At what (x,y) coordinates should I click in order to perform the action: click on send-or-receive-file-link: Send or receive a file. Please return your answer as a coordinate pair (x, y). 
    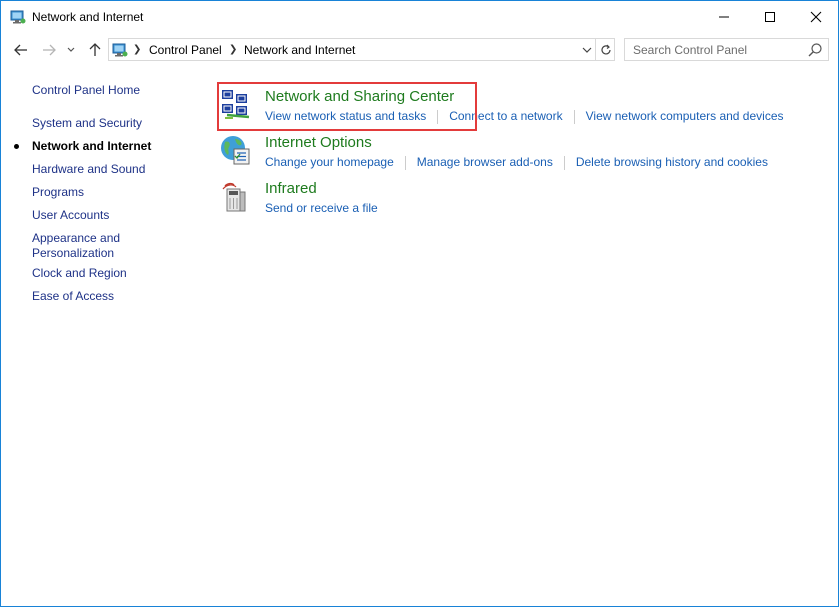
    Looking at the image, I should click on (321, 208).